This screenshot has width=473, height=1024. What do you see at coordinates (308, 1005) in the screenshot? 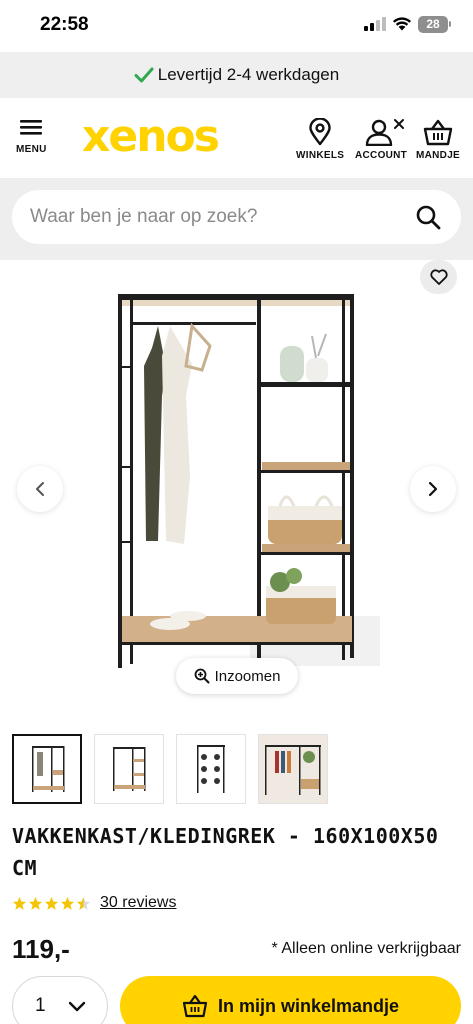
I see `add-to-cart-label: In mijn winkelmandje` at bounding box center [308, 1005].